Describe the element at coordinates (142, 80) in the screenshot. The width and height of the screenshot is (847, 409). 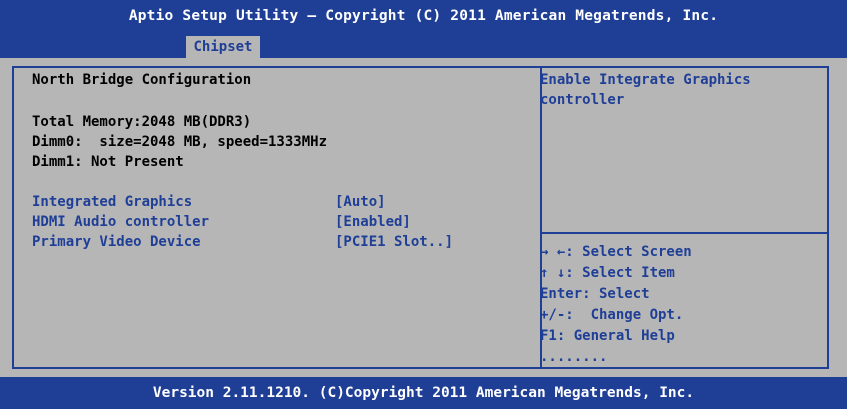
I see `section-title: North Bridge Configuration` at that location.